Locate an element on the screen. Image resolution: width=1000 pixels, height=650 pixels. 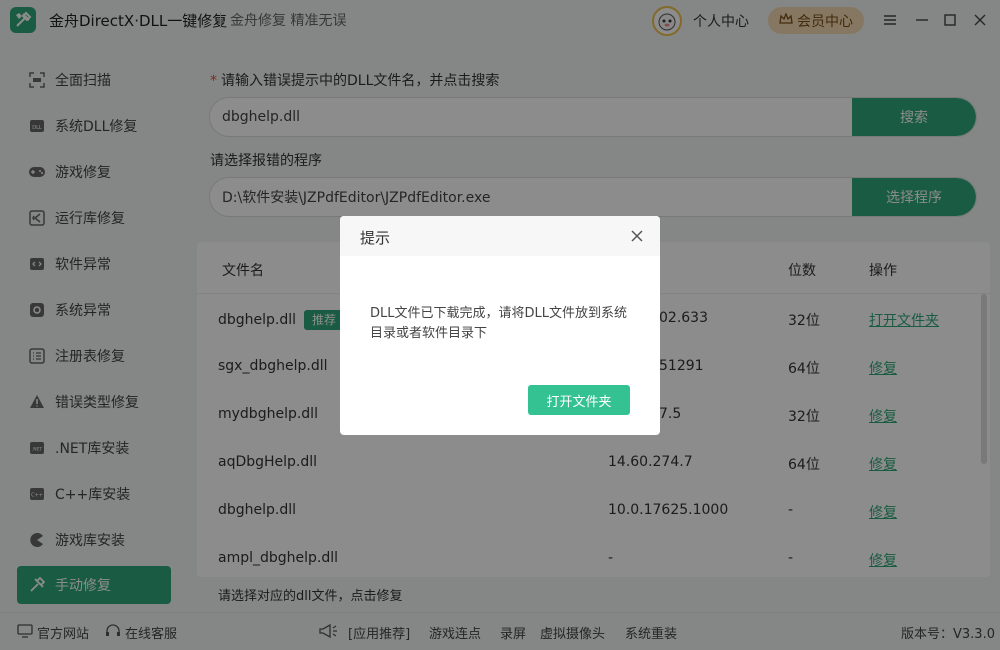
prompt-dialog: 提示 DLL文件已下载完成，请将DLL文件放到系统目录或者软件目录下 打开文件夹 is located at coordinates (500, 325).